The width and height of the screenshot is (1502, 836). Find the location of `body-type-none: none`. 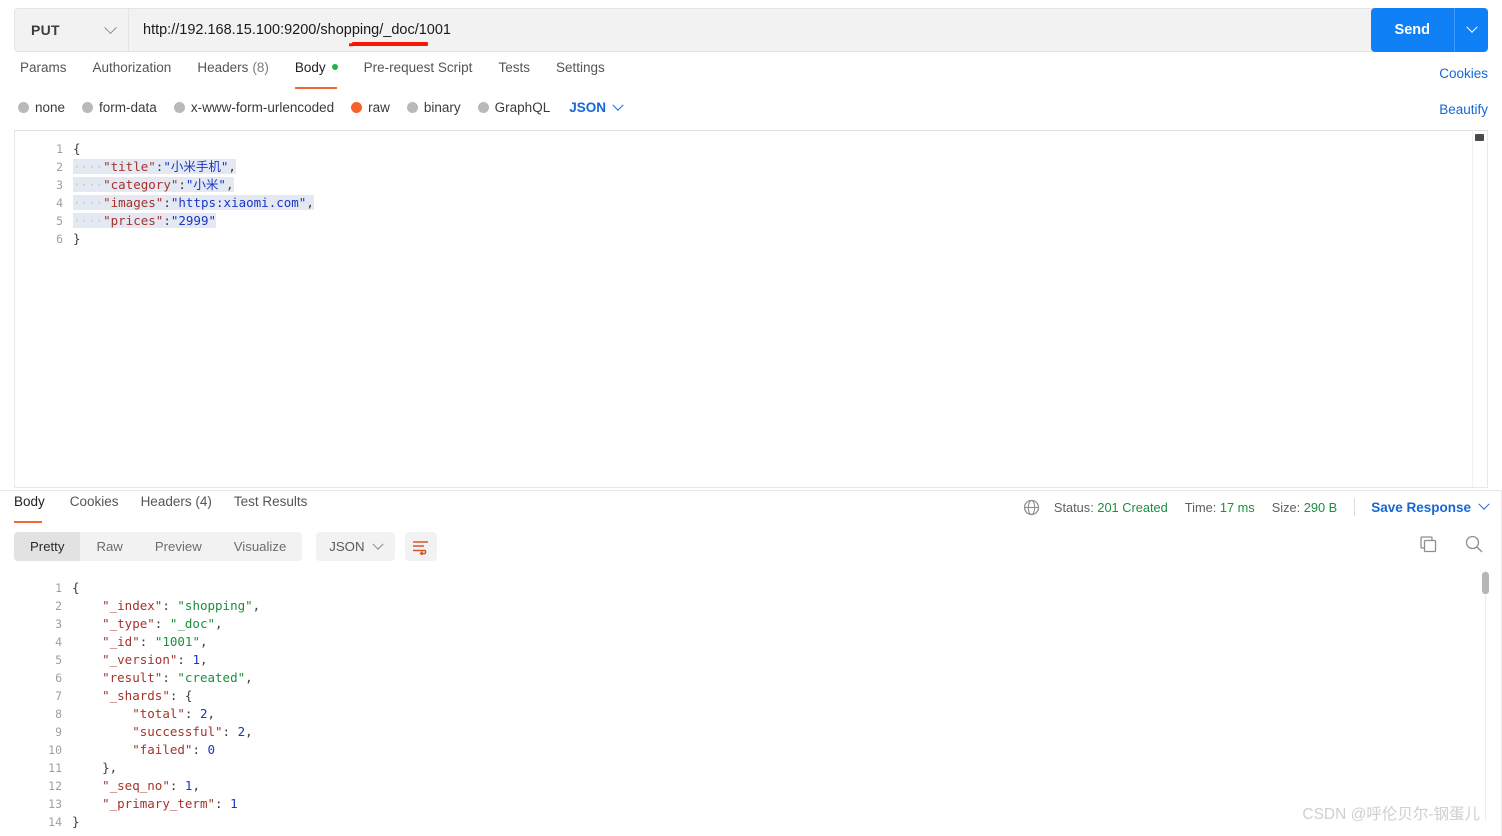

body-type-none: none is located at coordinates (41, 107).